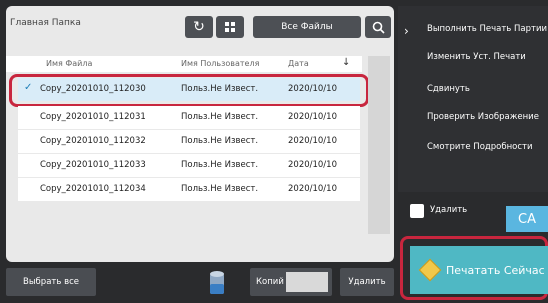 This screenshot has width=548, height=303. I want to click on grid-view-button, so click(230, 27).